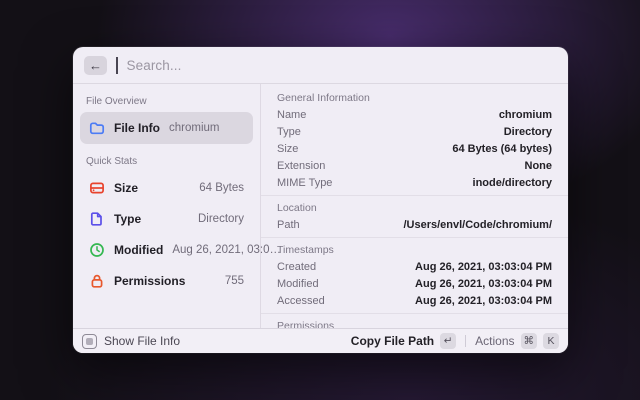  What do you see at coordinates (414, 148) in the screenshot?
I see `detail-row-size: Size 64 Bytes (64 bytes)` at bounding box center [414, 148].